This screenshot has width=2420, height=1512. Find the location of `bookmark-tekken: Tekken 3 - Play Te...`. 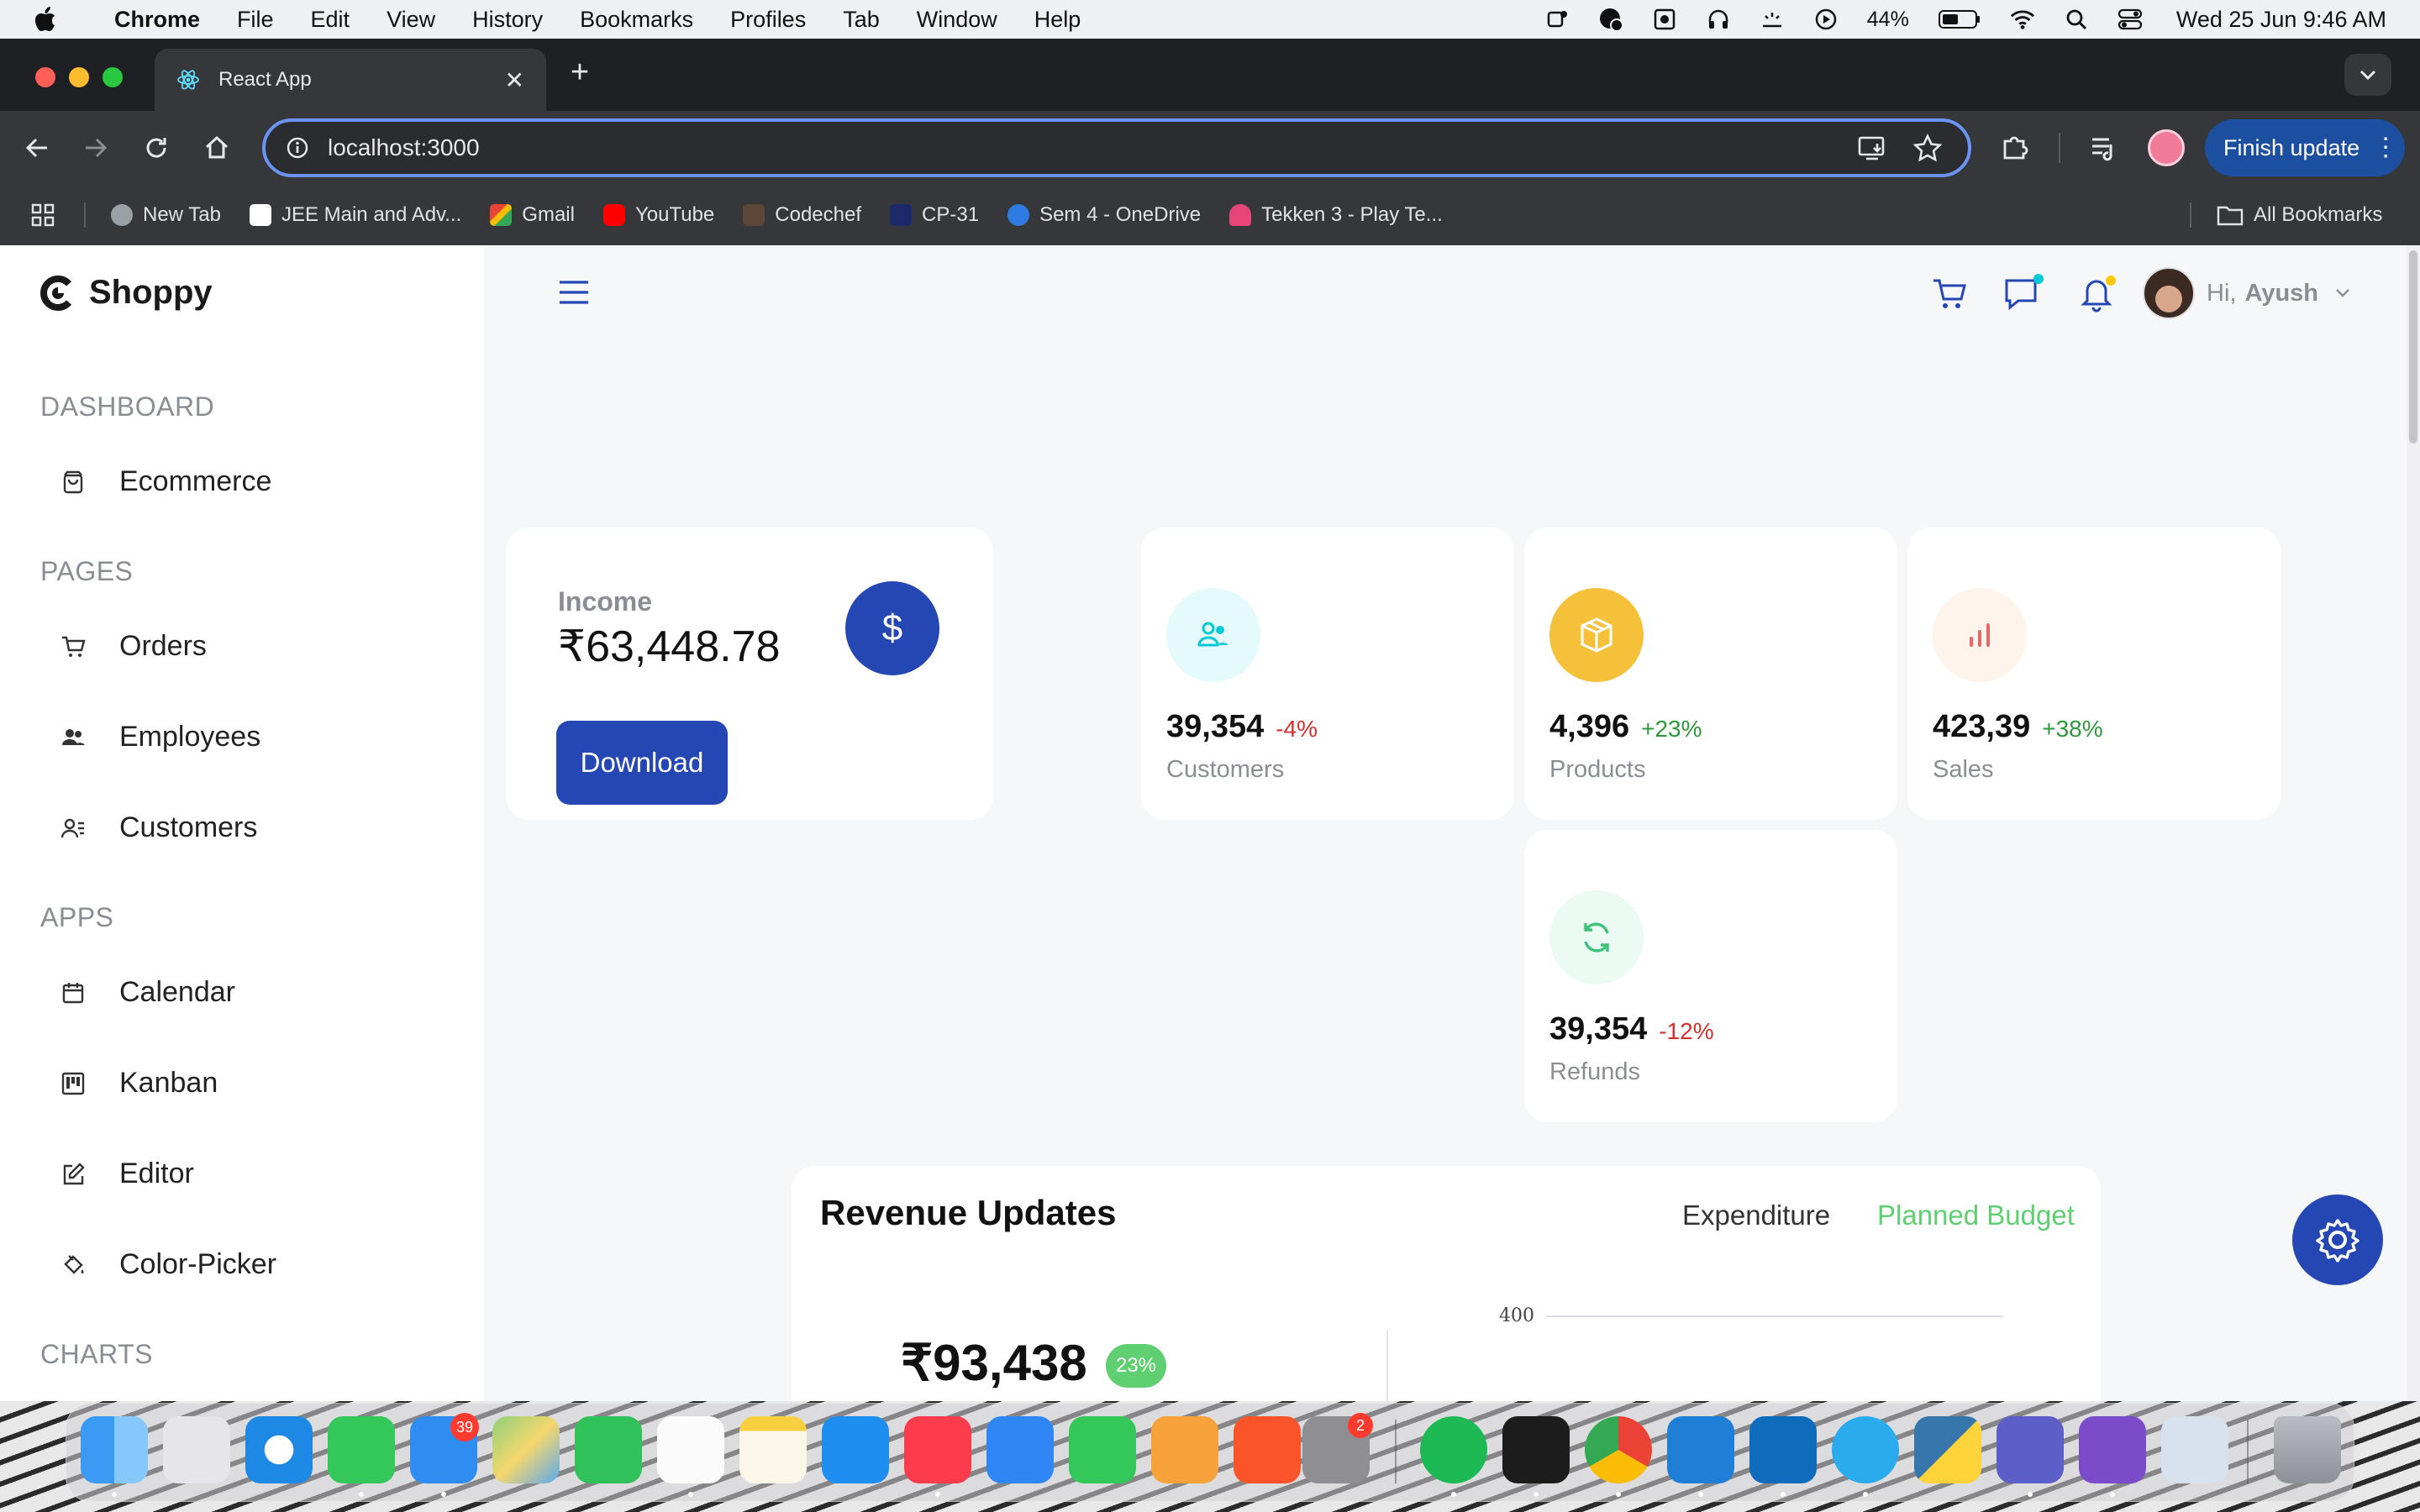

bookmark-tekken: Tekken 3 - Play Te... is located at coordinates (1336, 215).